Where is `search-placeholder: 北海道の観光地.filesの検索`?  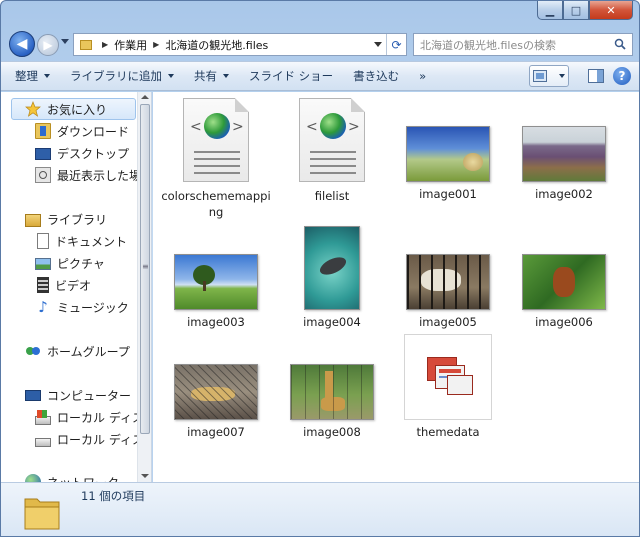 search-placeholder: 北海道の観光地.filesの検索 is located at coordinates (488, 45).